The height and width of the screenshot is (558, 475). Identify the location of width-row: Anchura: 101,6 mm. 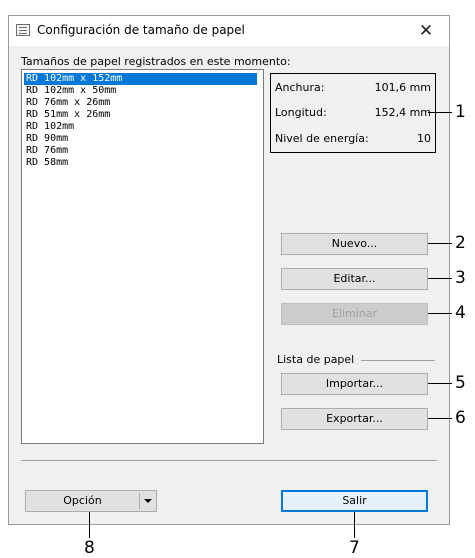
(353, 88).